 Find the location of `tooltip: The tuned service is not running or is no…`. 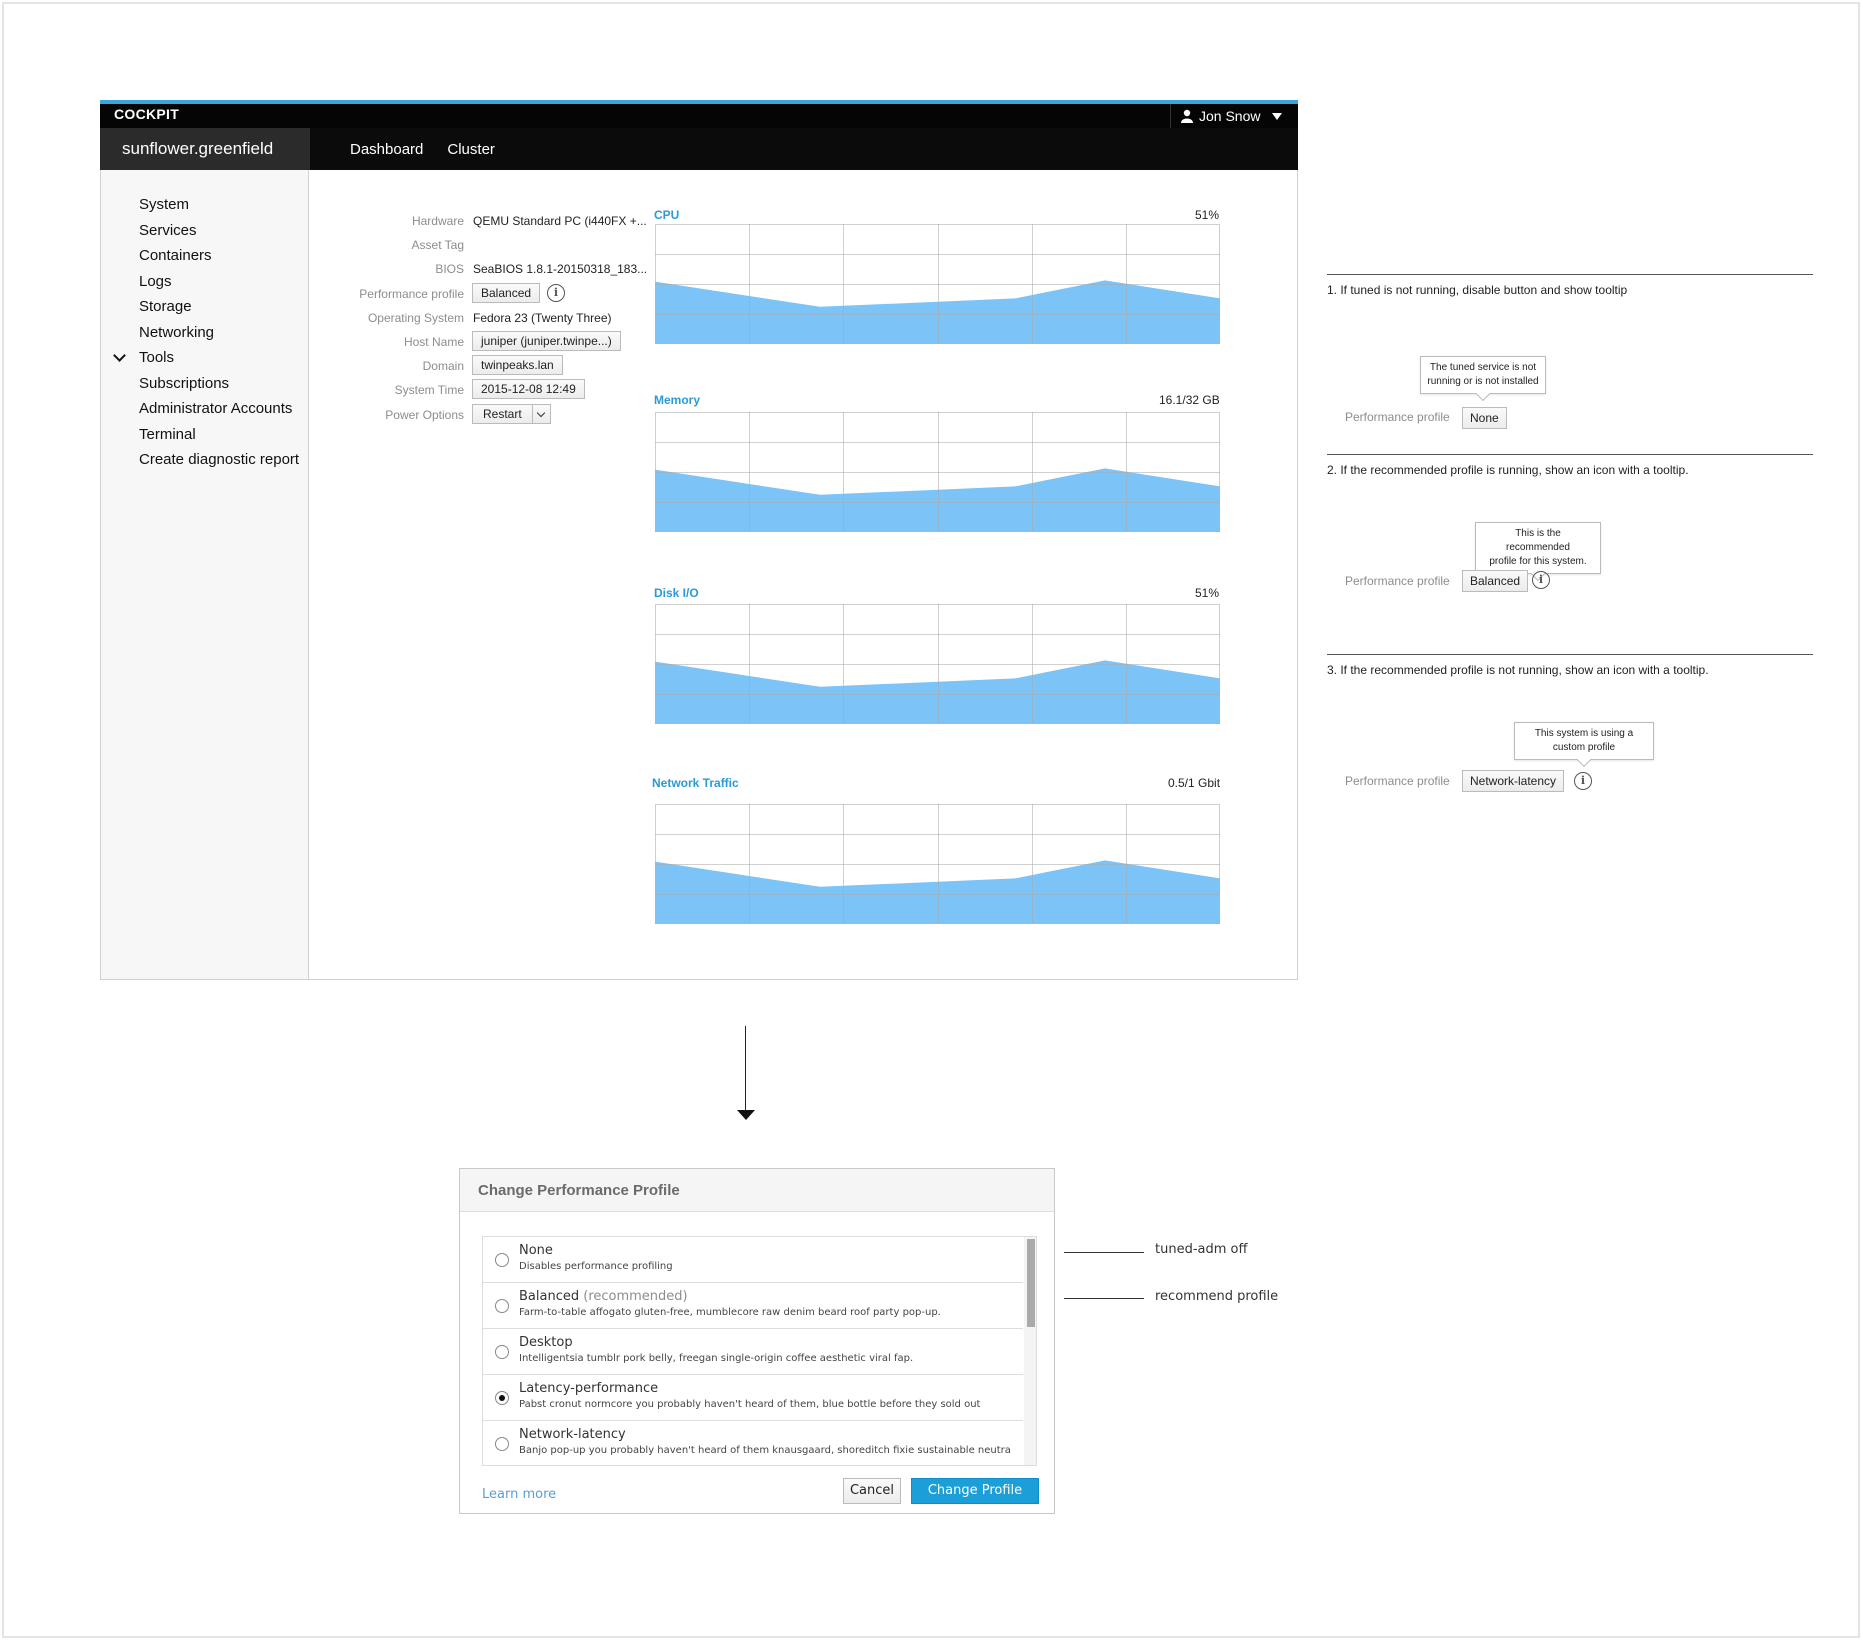

tooltip: The tuned service is not running or is no… is located at coordinates (1483, 375).